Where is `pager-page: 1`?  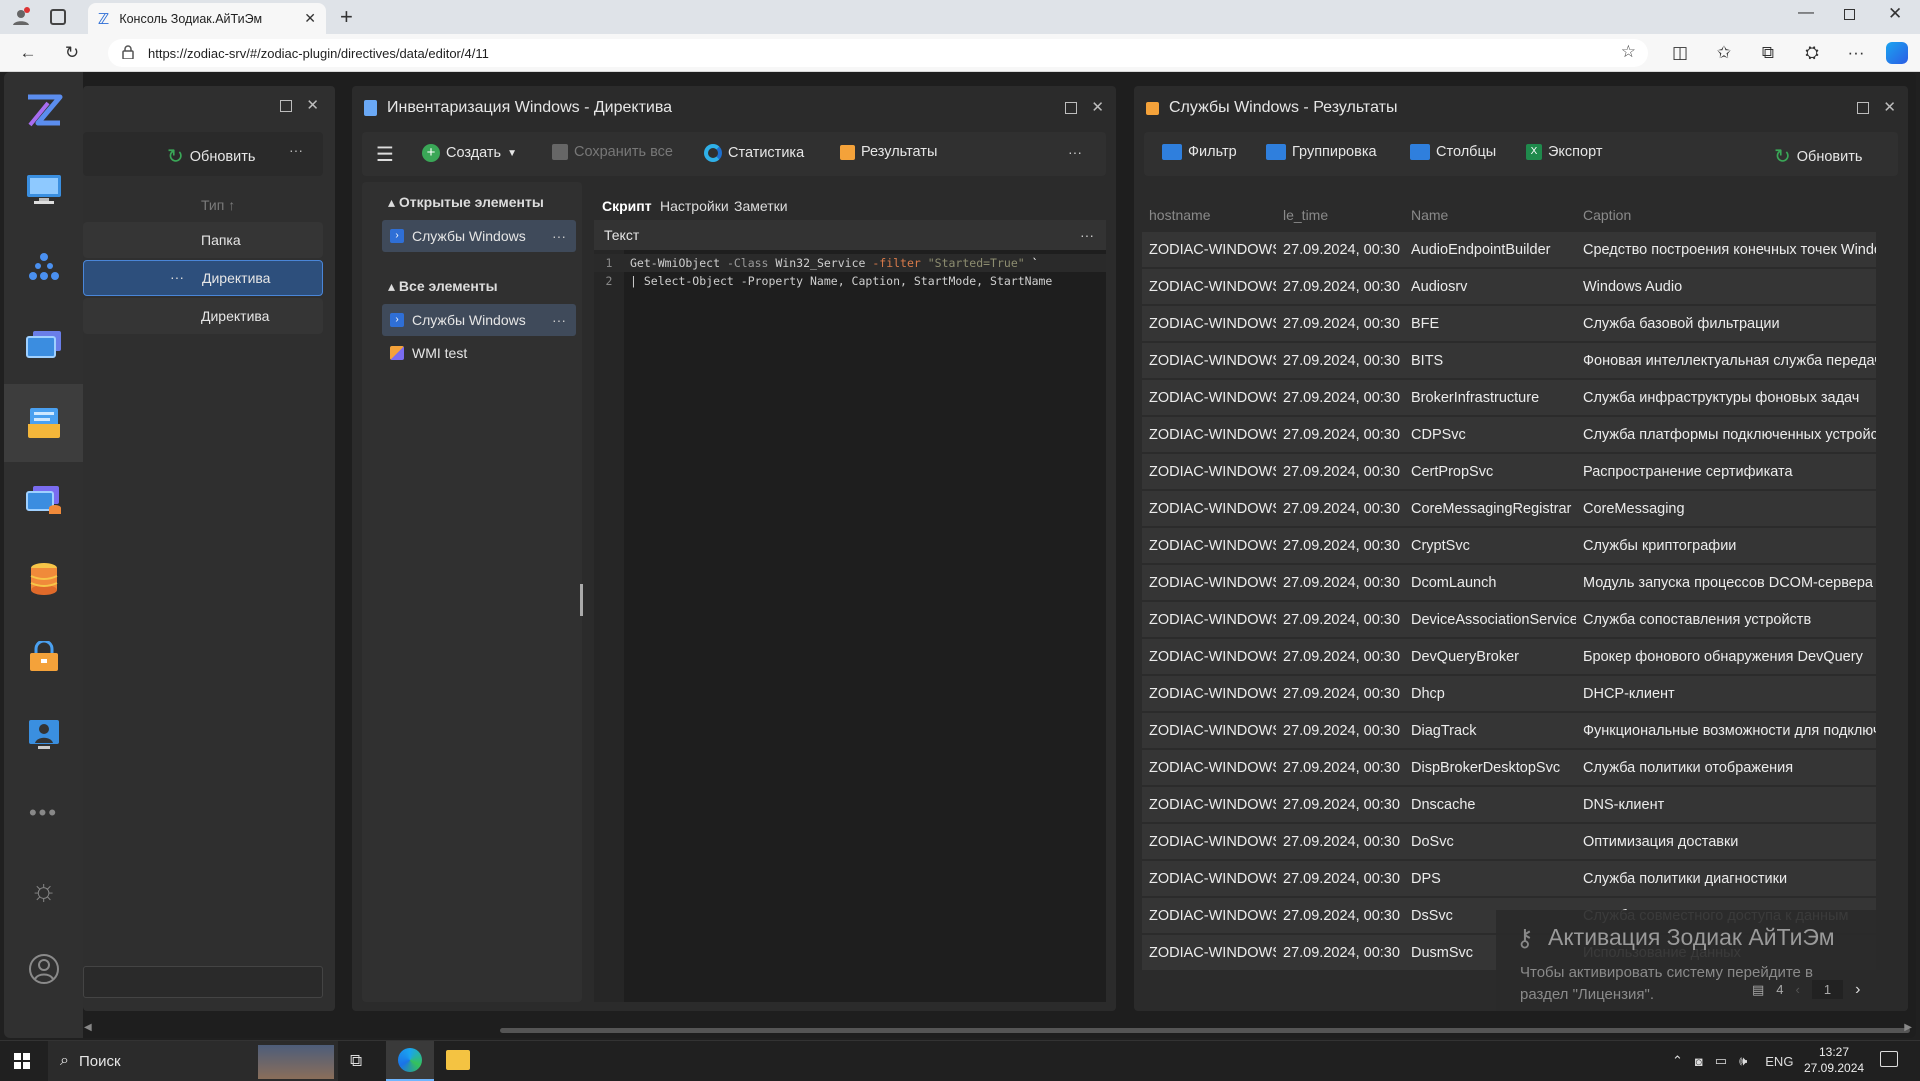 pager-page: 1 is located at coordinates (1827, 989).